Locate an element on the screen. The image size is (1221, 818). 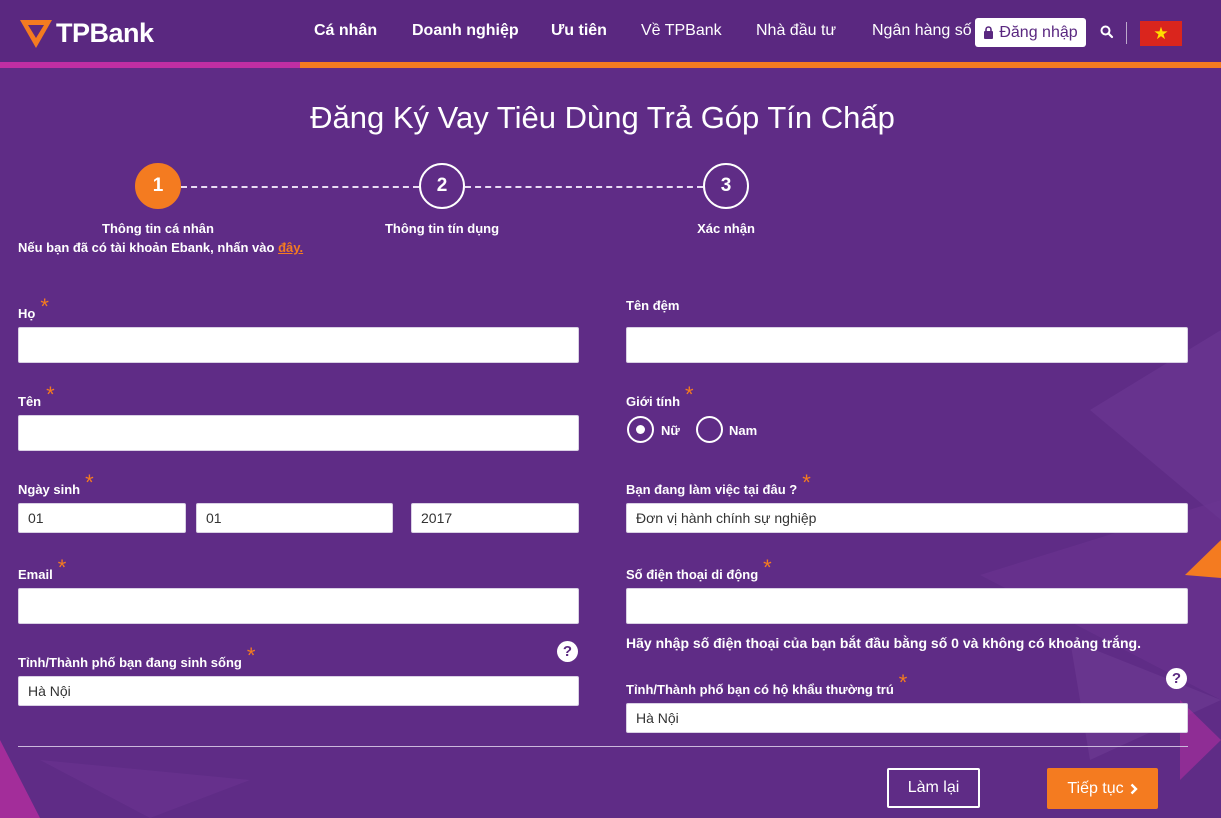
next-button: Tiếp tục is located at coordinates (1102, 788).